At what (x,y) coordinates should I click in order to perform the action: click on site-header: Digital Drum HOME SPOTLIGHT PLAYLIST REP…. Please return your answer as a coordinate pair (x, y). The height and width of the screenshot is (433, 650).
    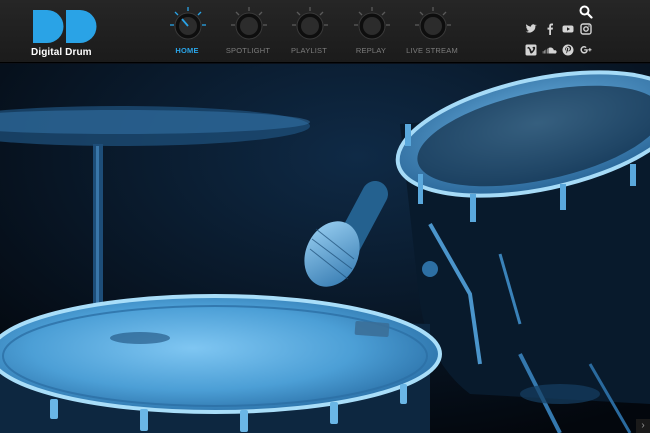
    Looking at the image, I should click on (325, 31).